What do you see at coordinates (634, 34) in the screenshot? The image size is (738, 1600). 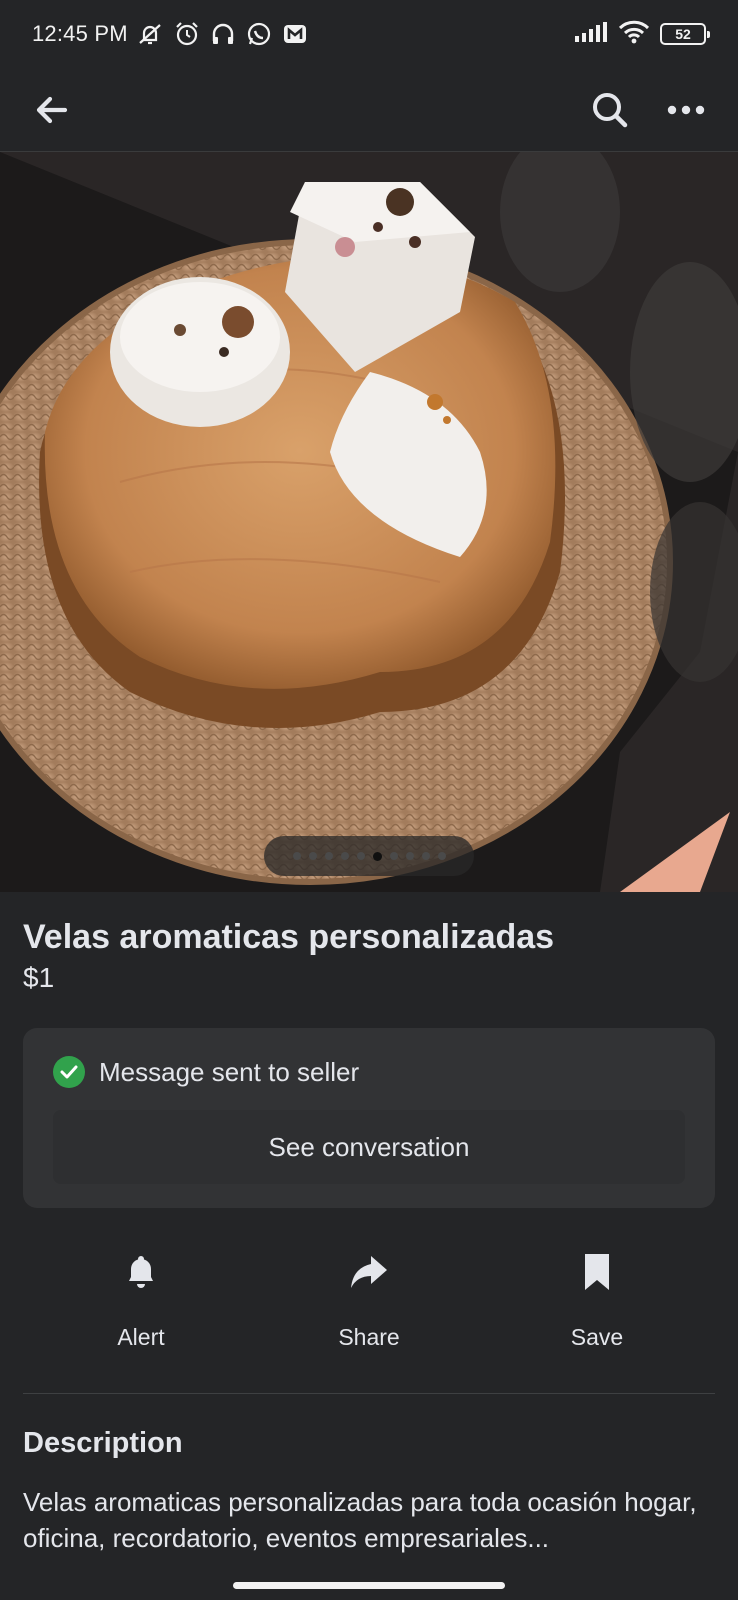 I see `wifi-icon` at bounding box center [634, 34].